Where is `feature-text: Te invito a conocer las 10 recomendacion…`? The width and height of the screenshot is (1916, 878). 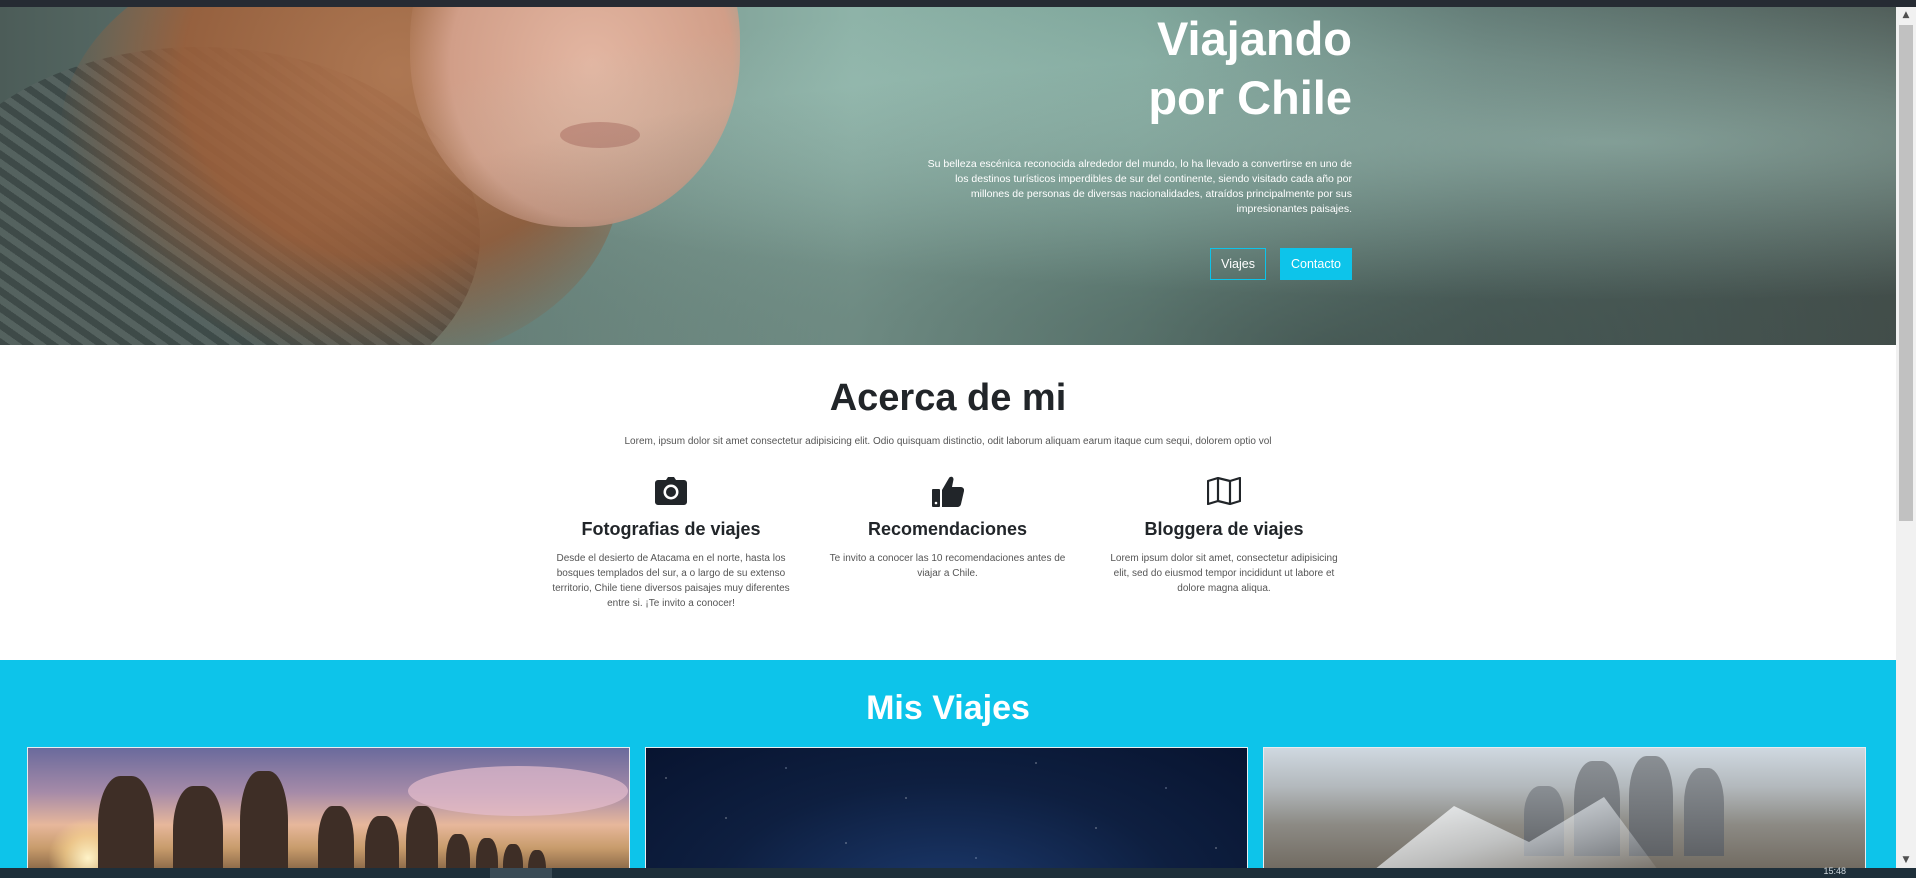
feature-text: Te invito a conocer las 10 recomendacion… is located at coordinates (947, 566).